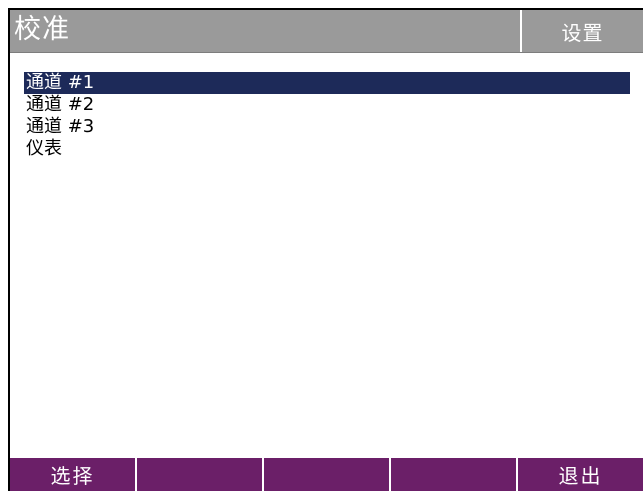  Describe the element at coordinates (326, 31) in the screenshot. I see `title-bar: 校准 设置` at that location.